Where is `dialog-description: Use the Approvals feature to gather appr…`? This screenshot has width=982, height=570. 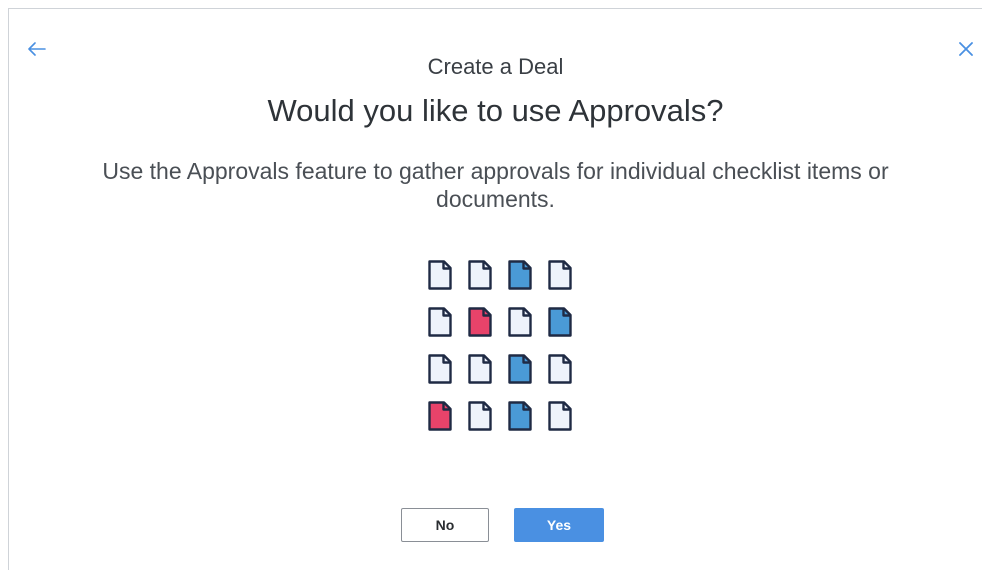
dialog-description: Use the Approvals feature to gather appr… is located at coordinates (495, 185).